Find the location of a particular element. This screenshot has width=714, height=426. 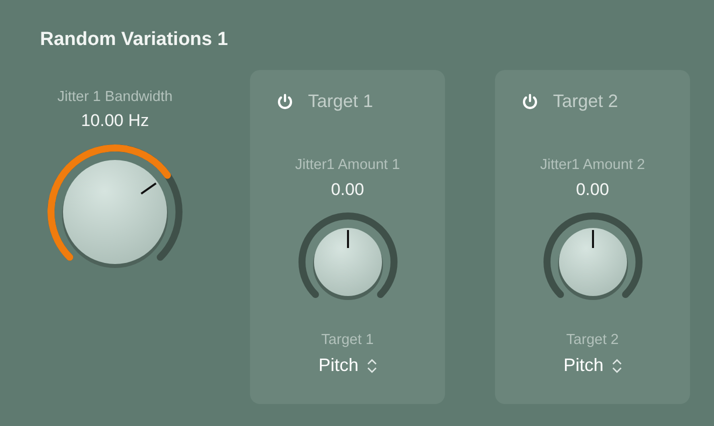

target-label: Target 1 is located at coordinates (347, 340).